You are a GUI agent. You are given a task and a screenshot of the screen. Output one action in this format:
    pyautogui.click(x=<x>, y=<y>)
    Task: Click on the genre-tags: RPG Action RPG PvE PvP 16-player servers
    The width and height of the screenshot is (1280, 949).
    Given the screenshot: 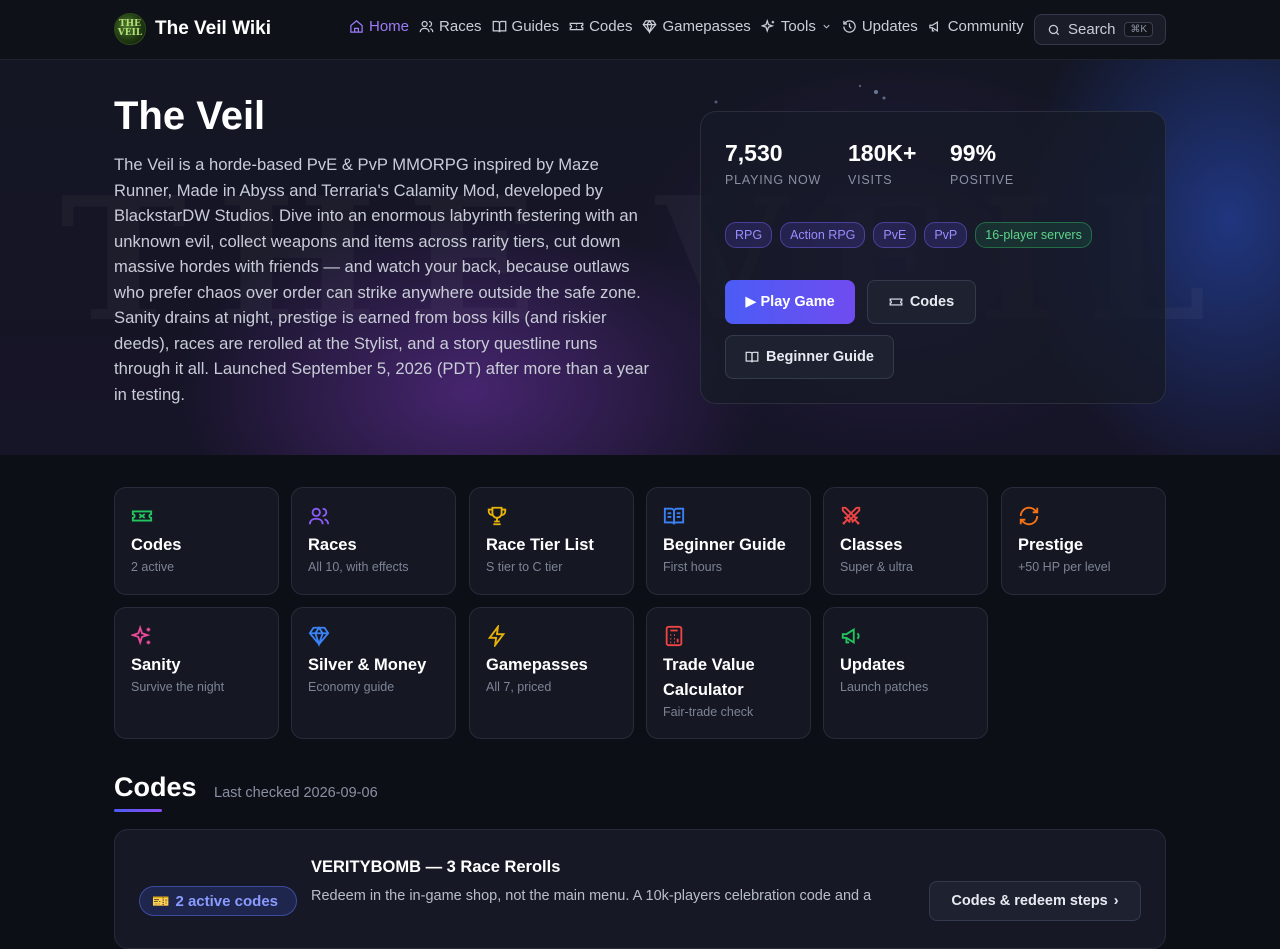 What is the action you would take?
    pyautogui.click(x=908, y=235)
    